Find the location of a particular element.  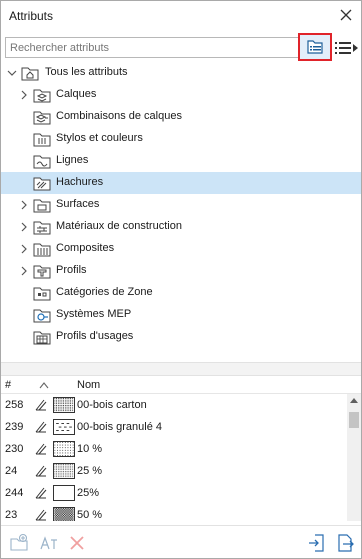

row-name: 50 % is located at coordinates (90, 515).